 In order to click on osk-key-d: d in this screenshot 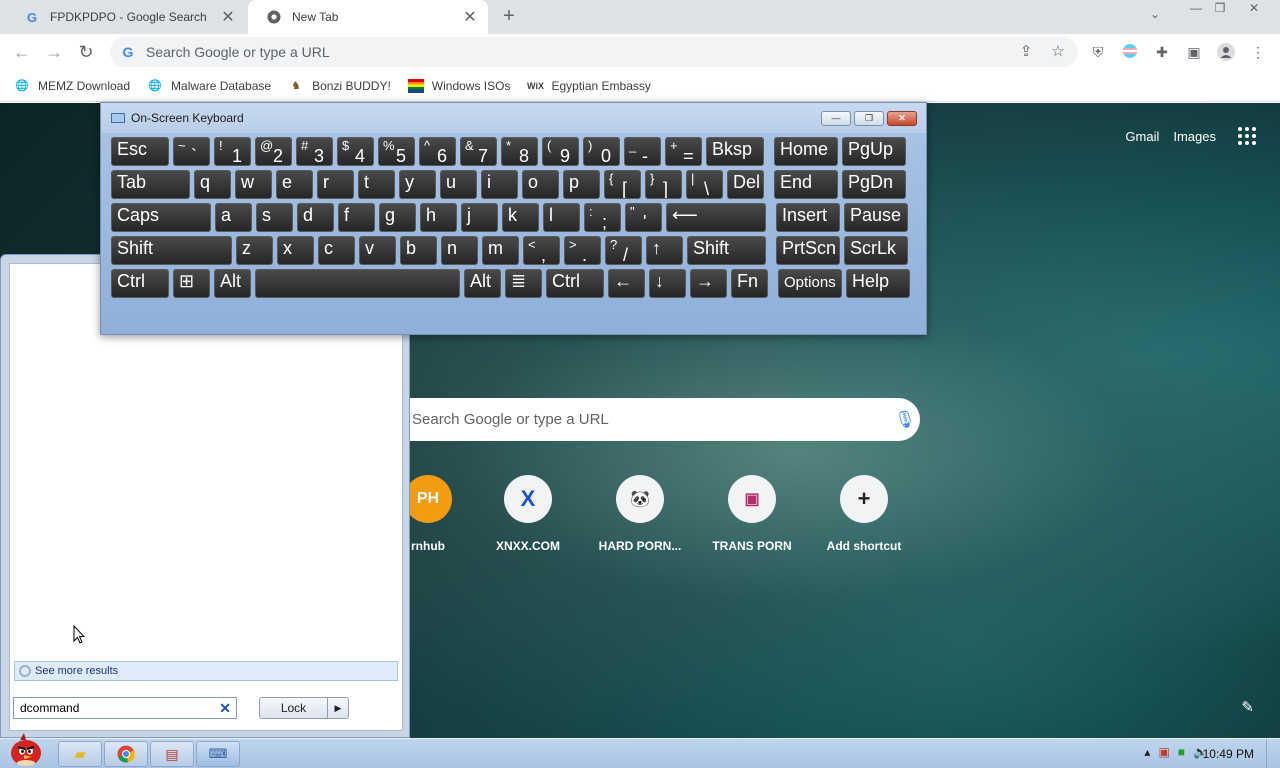, I will do `click(315, 217)`.